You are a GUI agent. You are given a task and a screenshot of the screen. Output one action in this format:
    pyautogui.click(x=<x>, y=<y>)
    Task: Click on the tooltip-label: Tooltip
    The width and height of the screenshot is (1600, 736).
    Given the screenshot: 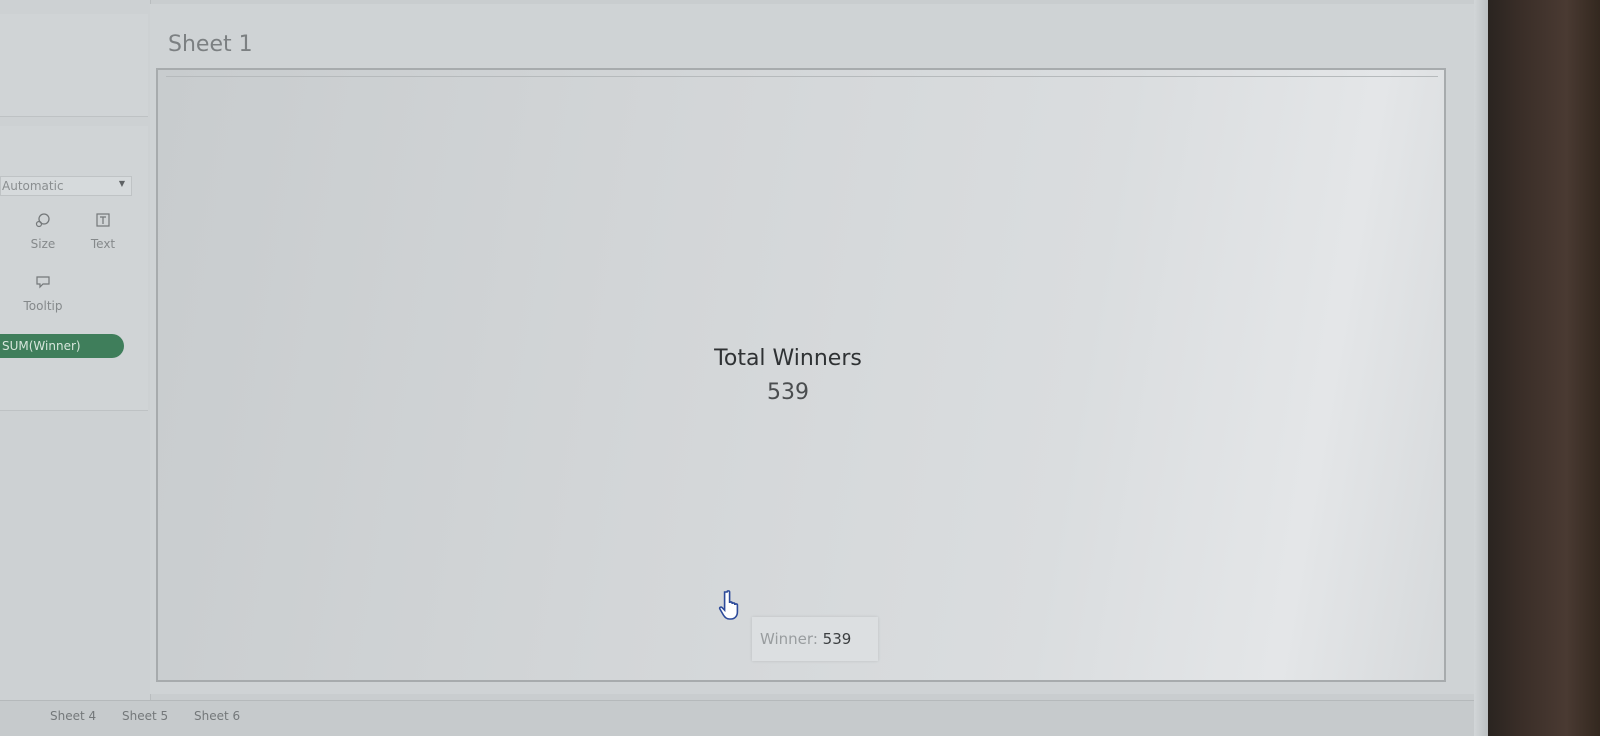 What is the action you would take?
    pyautogui.click(x=43, y=306)
    